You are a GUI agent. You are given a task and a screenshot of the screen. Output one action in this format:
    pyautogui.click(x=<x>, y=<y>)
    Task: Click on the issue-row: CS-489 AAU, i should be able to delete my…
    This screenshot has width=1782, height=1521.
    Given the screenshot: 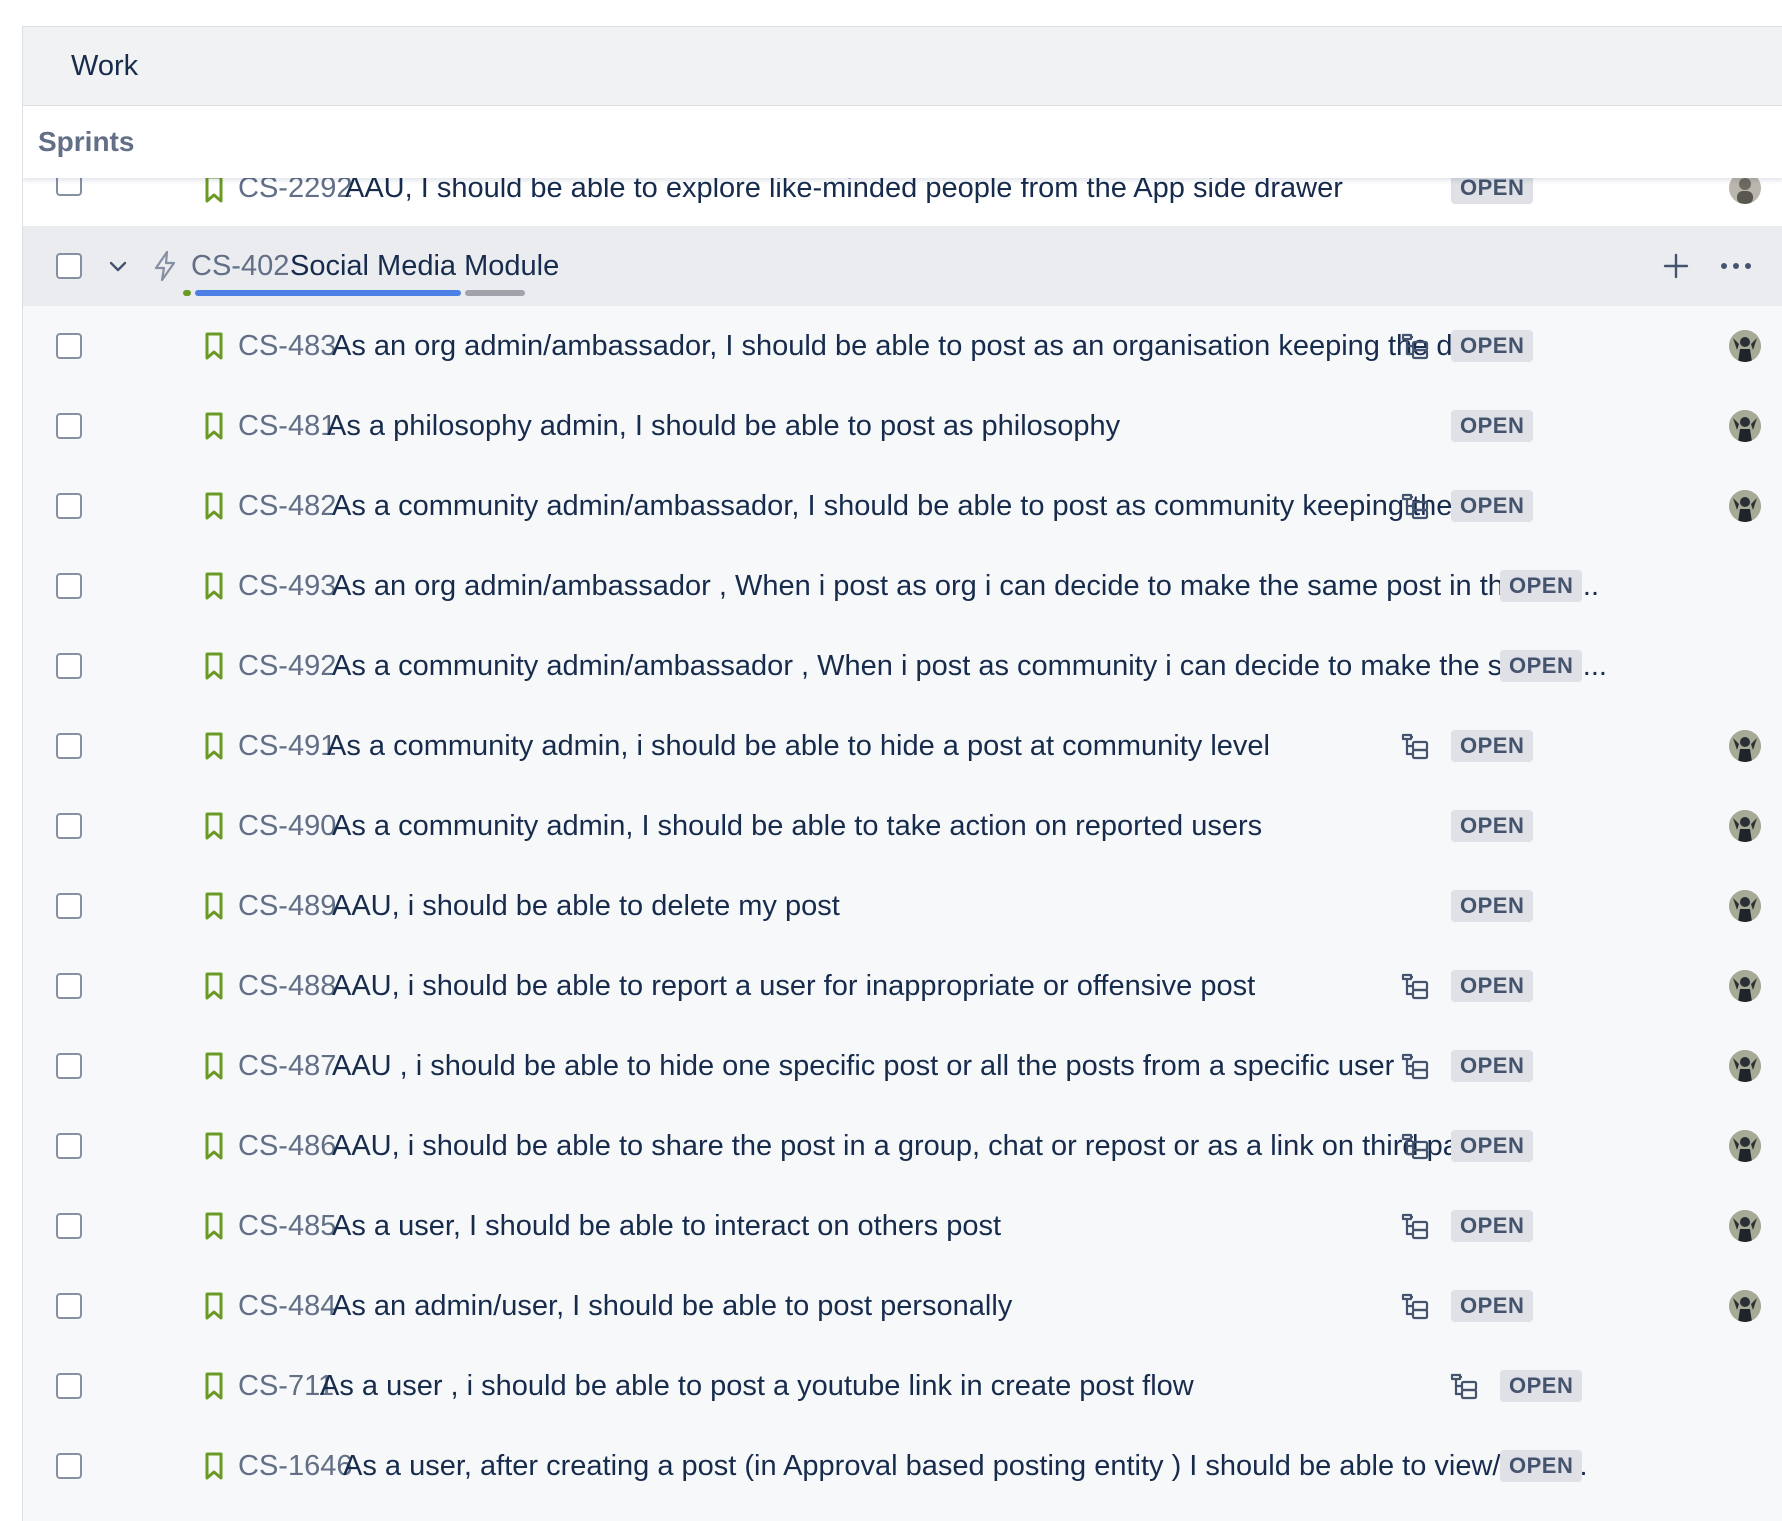 What is the action you would take?
    pyautogui.click(x=902, y=906)
    